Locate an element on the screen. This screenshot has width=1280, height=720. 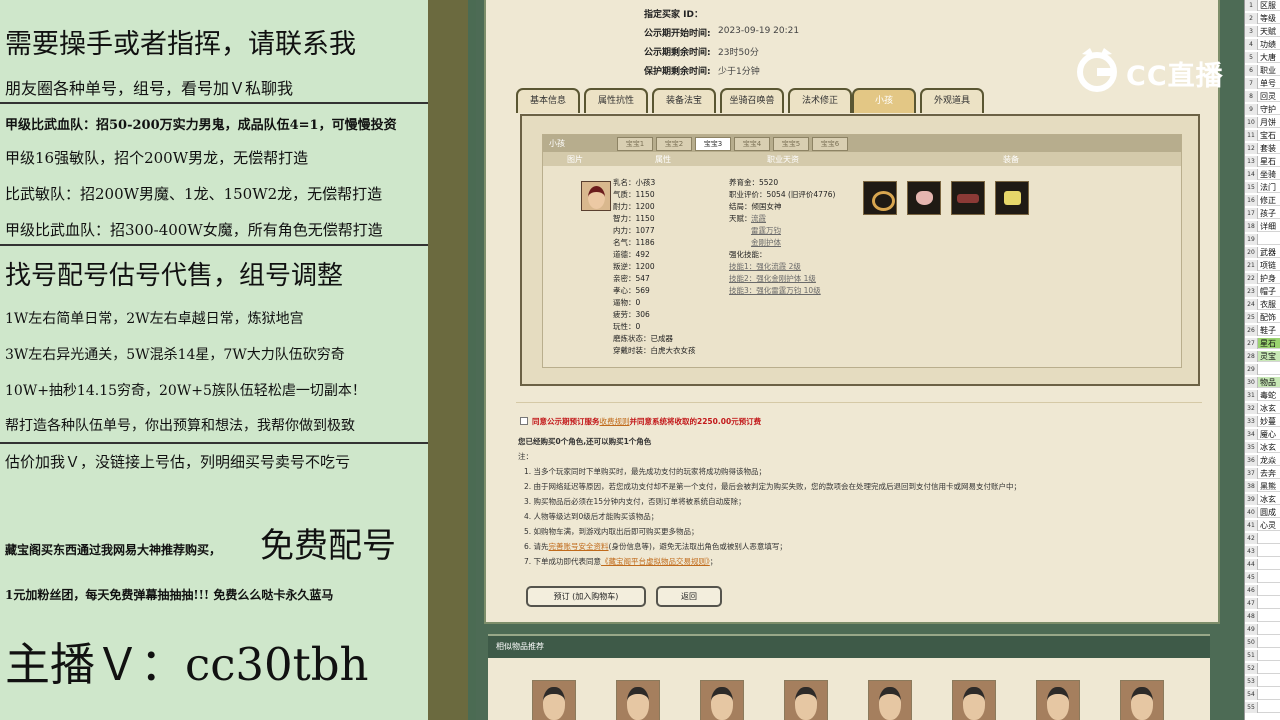
row-number: 19 is located at coordinates (1251, 239).